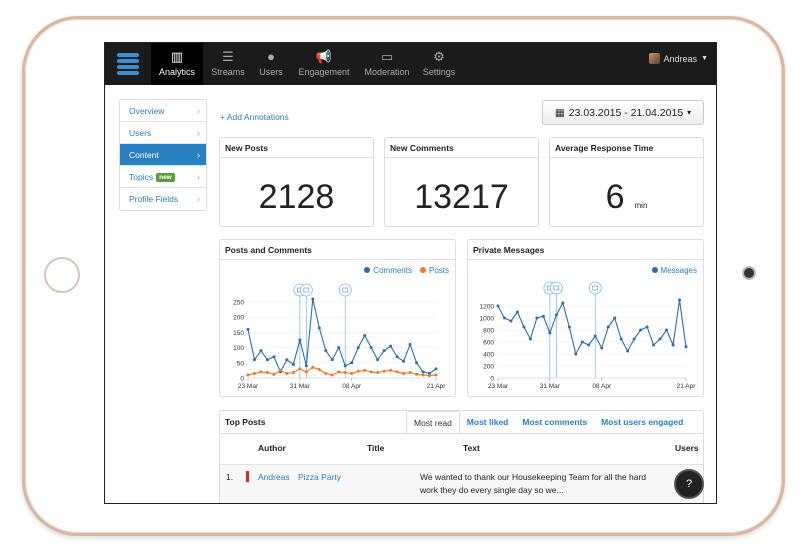 The image size is (800, 552). Describe the element at coordinates (163, 199) in the screenshot. I see `sidebar-item-profile-fields: Profile Fields ›` at that location.